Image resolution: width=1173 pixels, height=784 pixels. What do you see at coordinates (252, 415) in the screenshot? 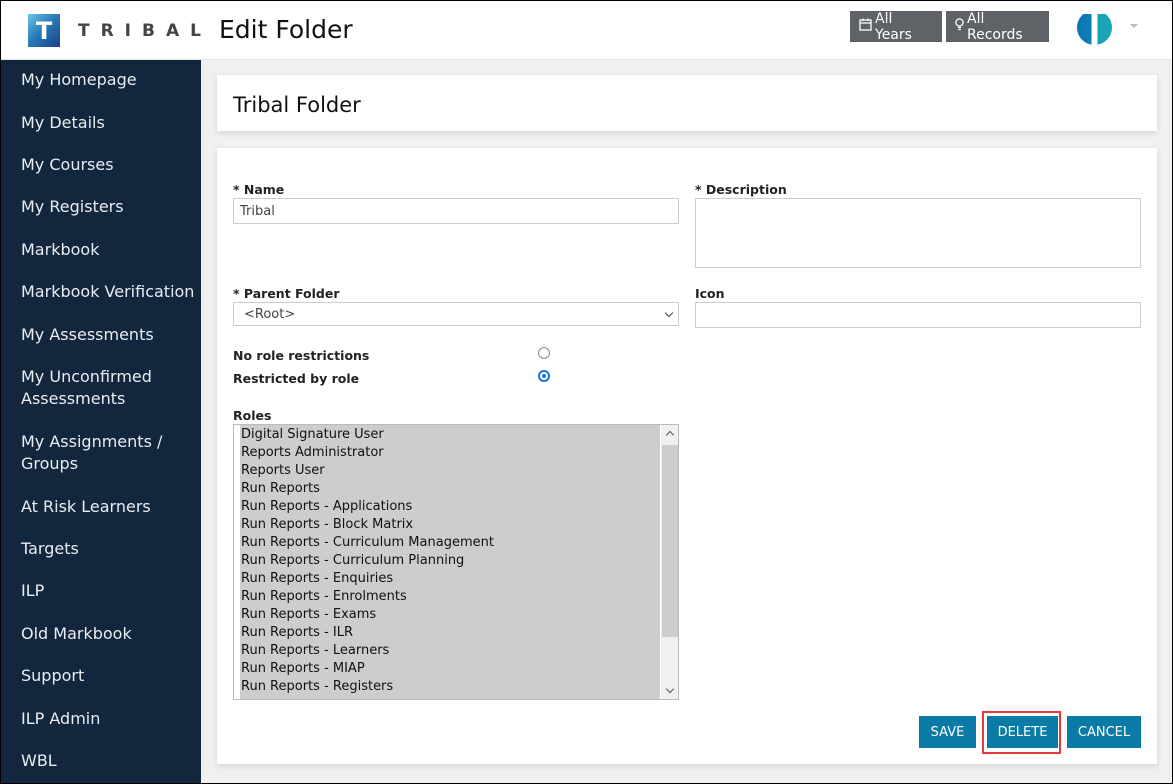
I see `roles-label: Roles` at bounding box center [252, 415].